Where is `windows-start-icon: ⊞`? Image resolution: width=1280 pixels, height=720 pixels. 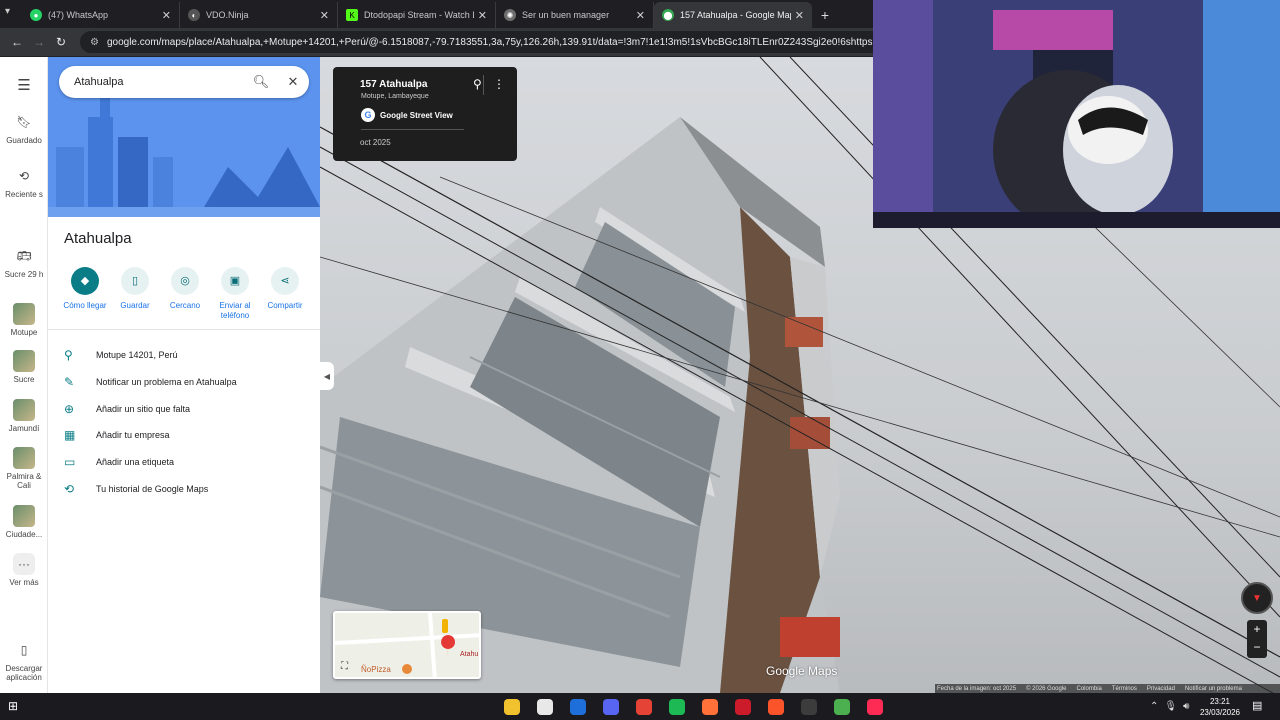 windows-start-icon: ⊞ is located at coordinates (15, 706).